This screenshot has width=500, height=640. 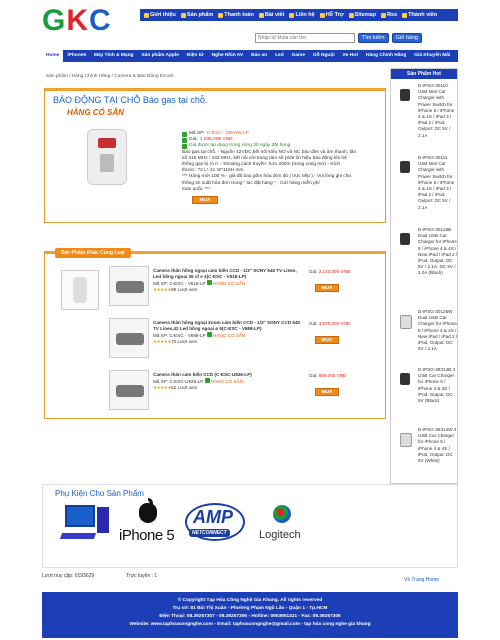 What do you see at coordinates (113, 56) in the screenshot?
I see `menu-computers: Máy Tính & Mạng` at bounding box center [113, 56].